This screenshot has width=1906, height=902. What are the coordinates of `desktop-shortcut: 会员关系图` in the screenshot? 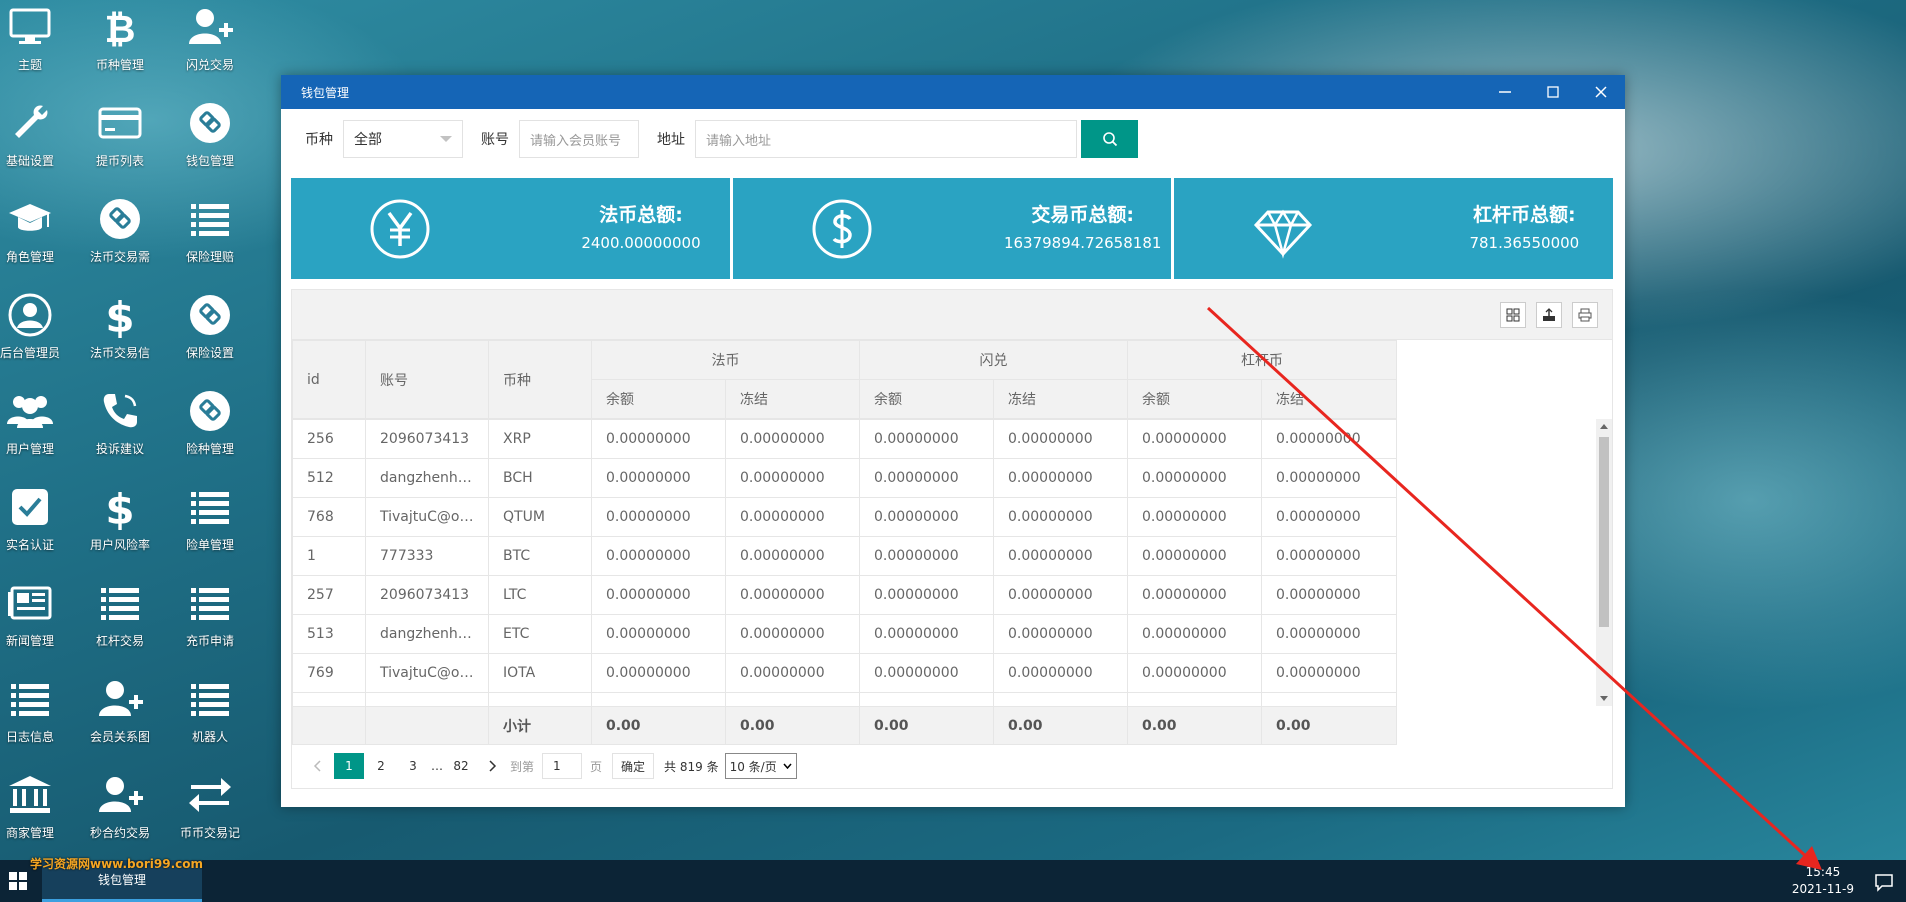 It's located at (120, 717).